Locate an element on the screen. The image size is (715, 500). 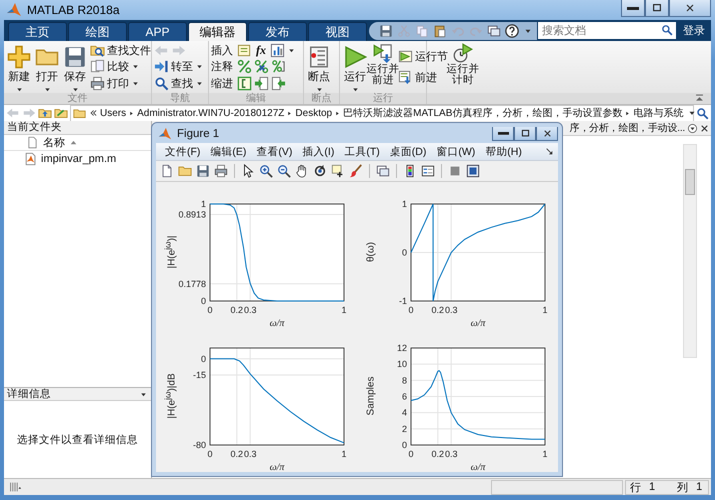
scrollbar is located at coordinates (690, 251).